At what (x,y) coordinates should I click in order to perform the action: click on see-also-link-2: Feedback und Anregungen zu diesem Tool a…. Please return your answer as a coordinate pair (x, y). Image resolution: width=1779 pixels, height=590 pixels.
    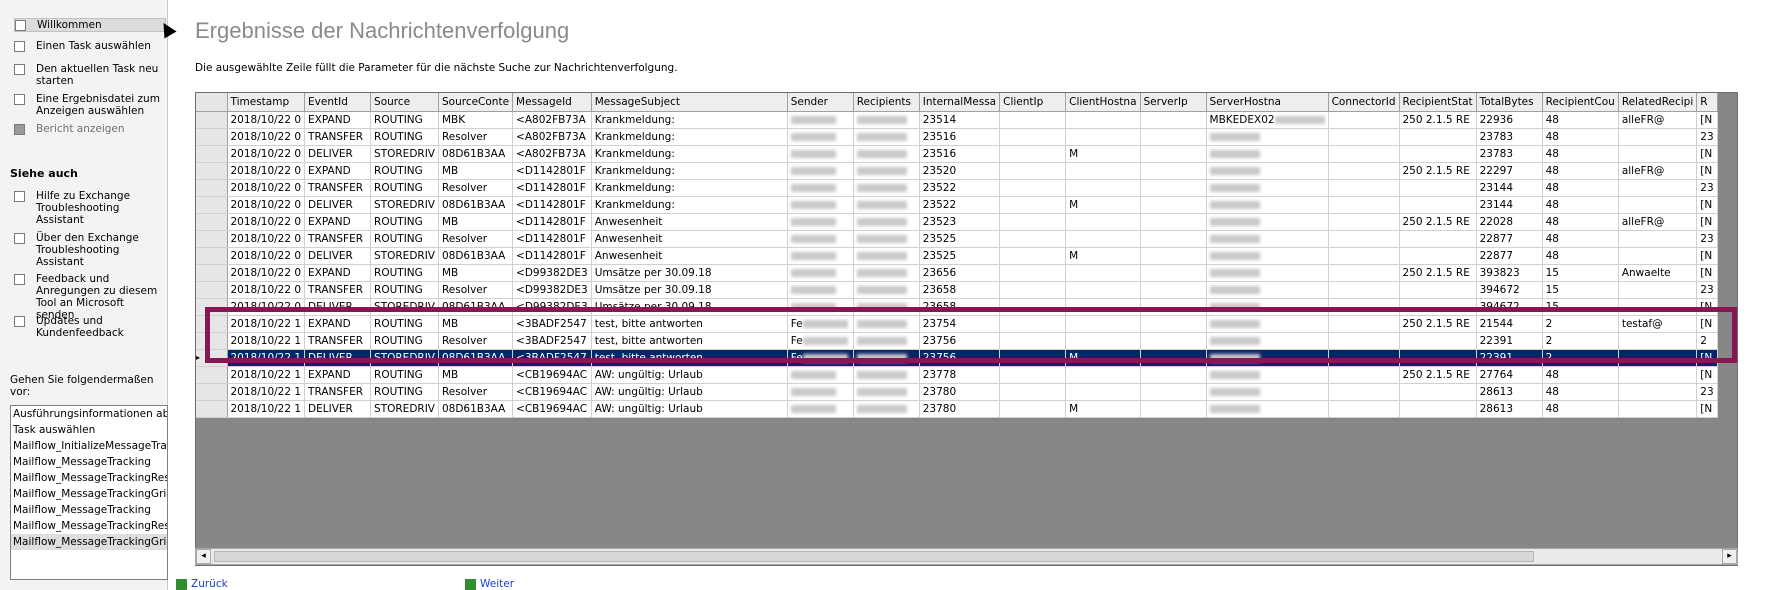
    Looking at the image, I should click on (89, 297).